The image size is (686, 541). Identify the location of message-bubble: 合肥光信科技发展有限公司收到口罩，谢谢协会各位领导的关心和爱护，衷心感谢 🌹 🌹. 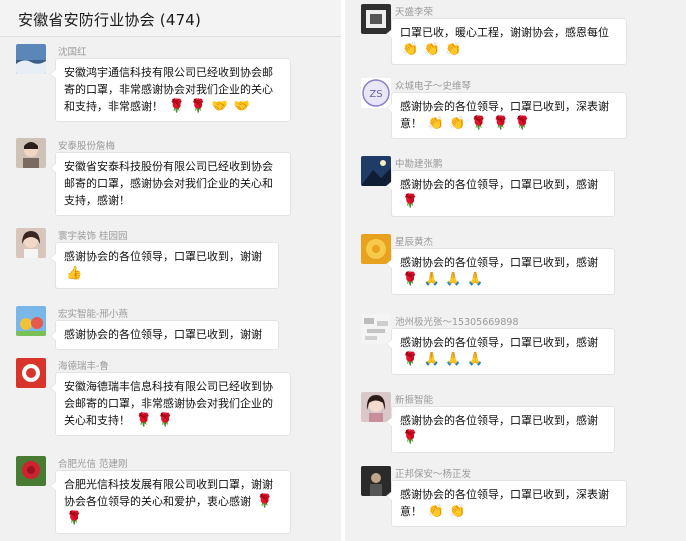
(170, 502).